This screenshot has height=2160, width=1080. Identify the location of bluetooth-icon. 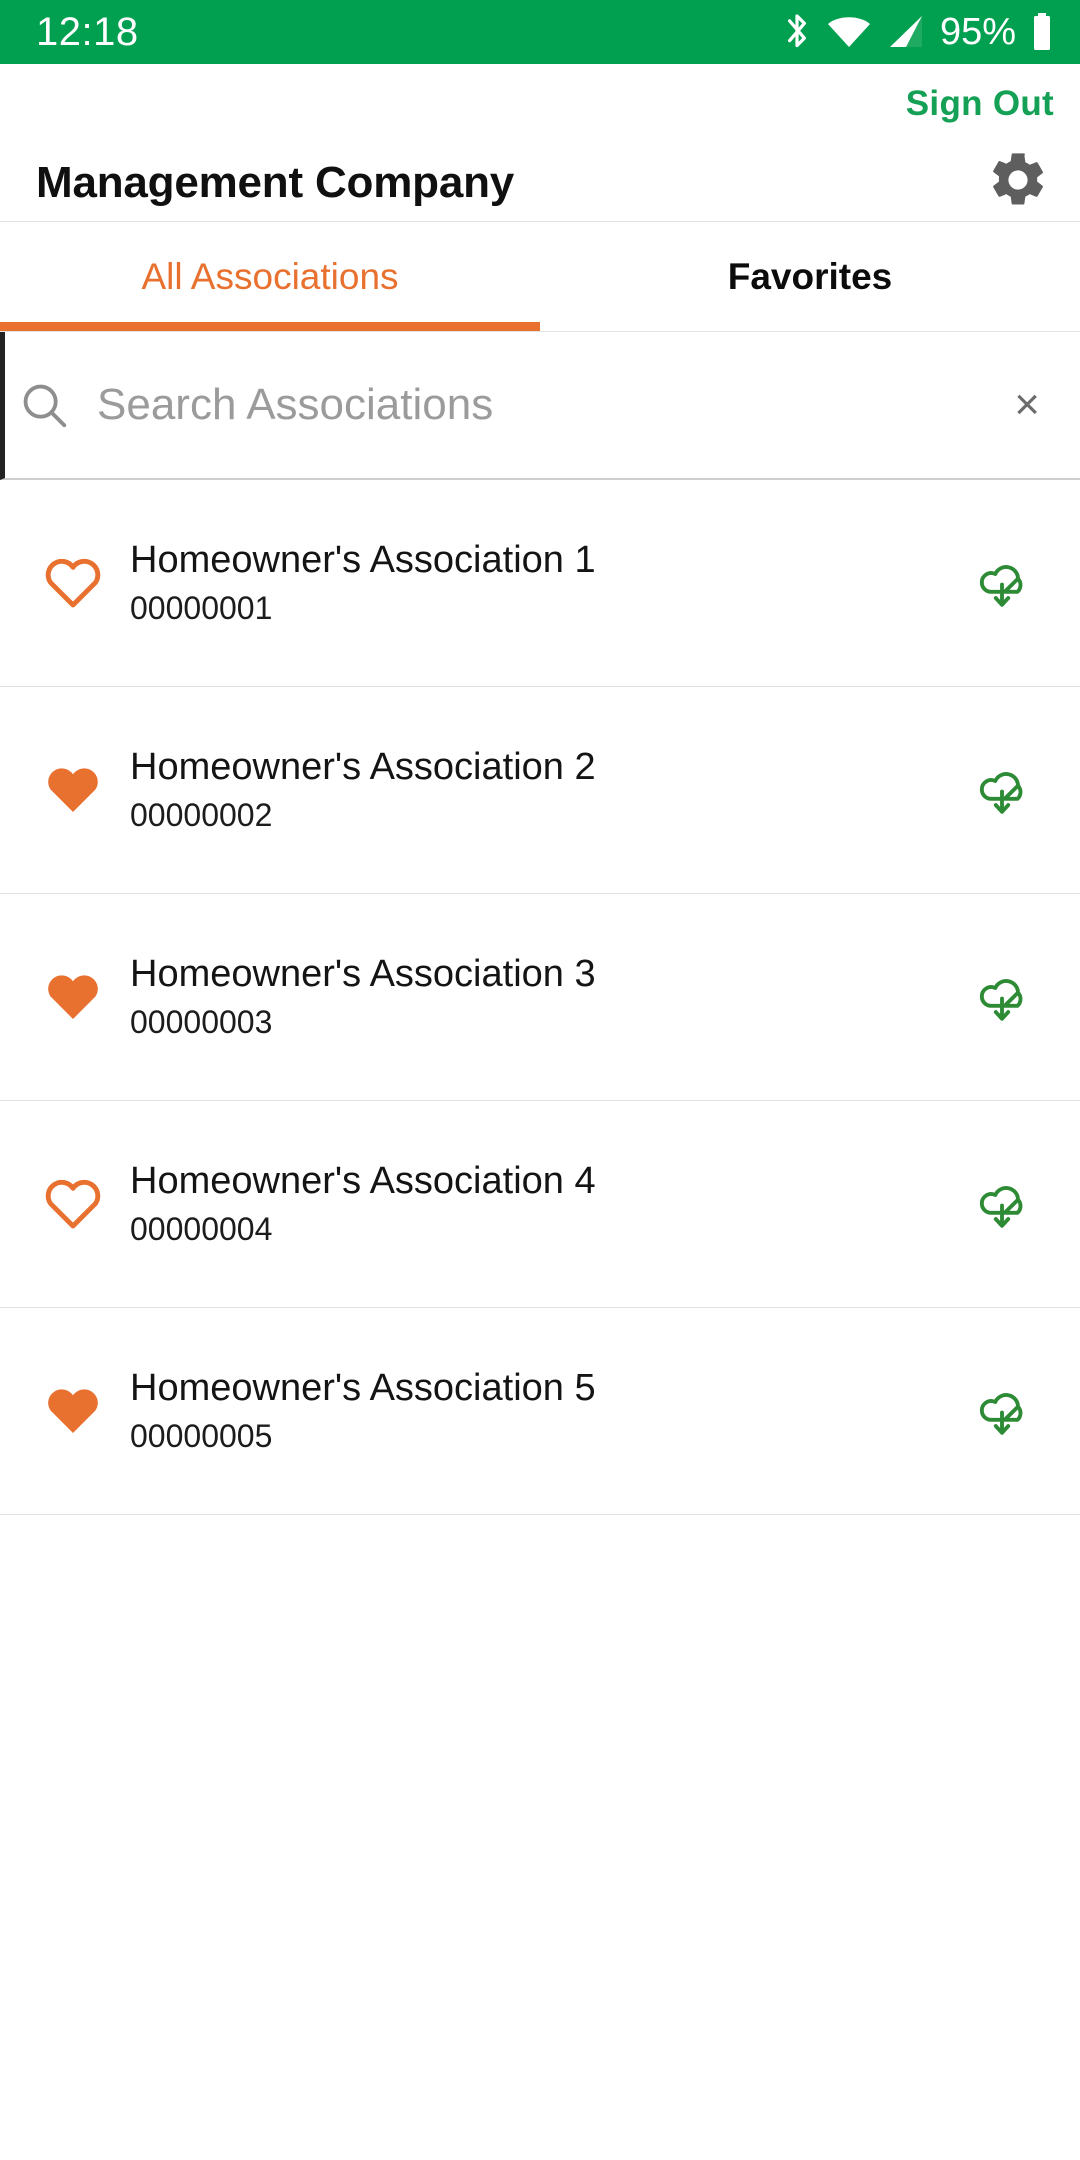
(797, 32).